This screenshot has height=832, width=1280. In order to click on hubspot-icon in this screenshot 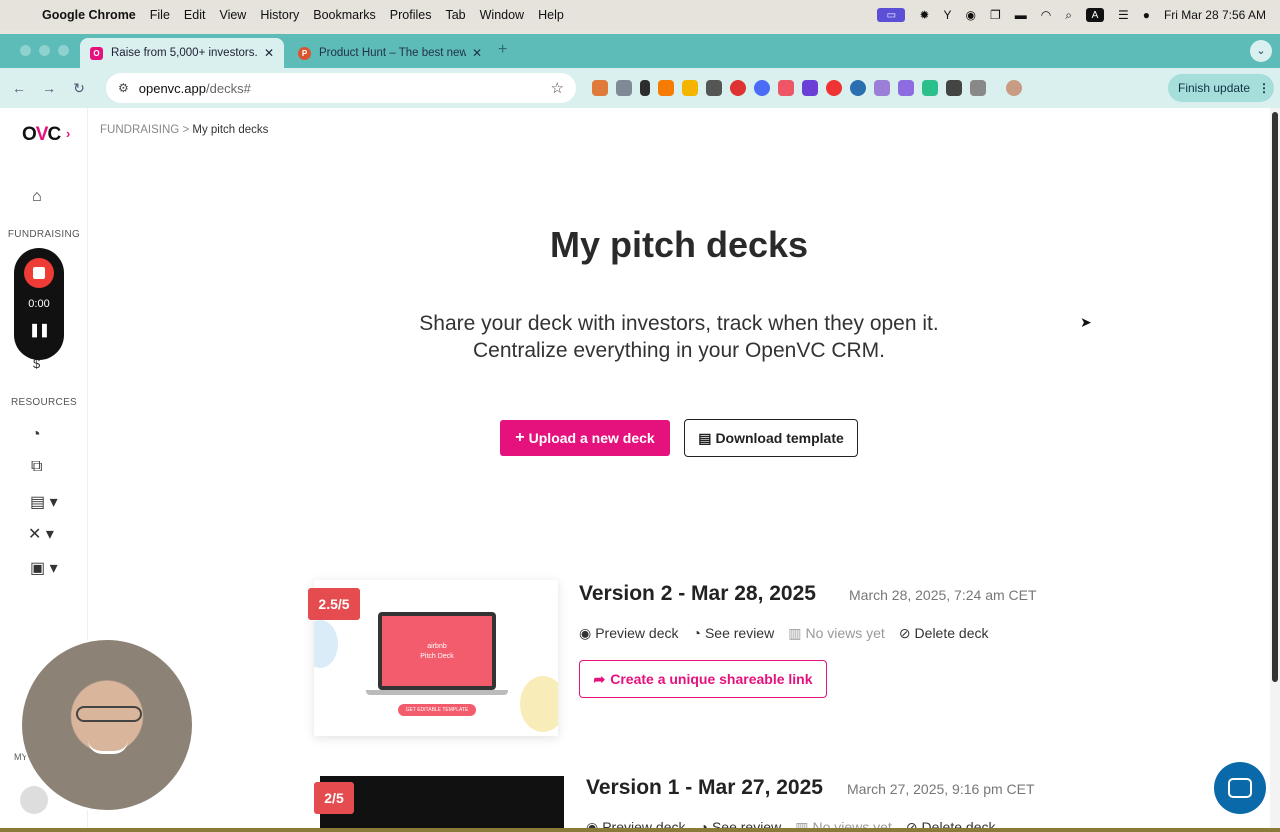, I will do `click(666, 88)`.